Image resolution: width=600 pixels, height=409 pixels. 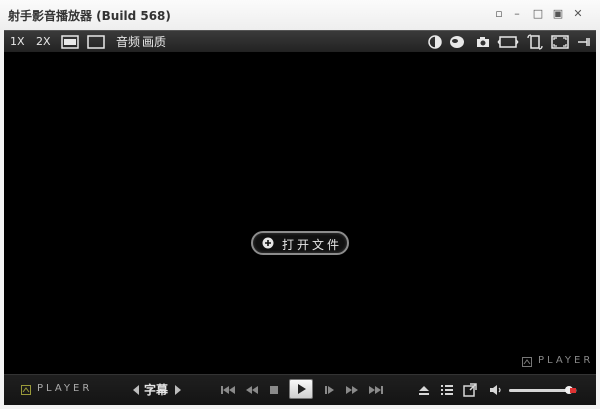 What do you see at coordinates (535, 42) in the screenshot?
I see `rotate-icon` at bounding box center [535, 42].